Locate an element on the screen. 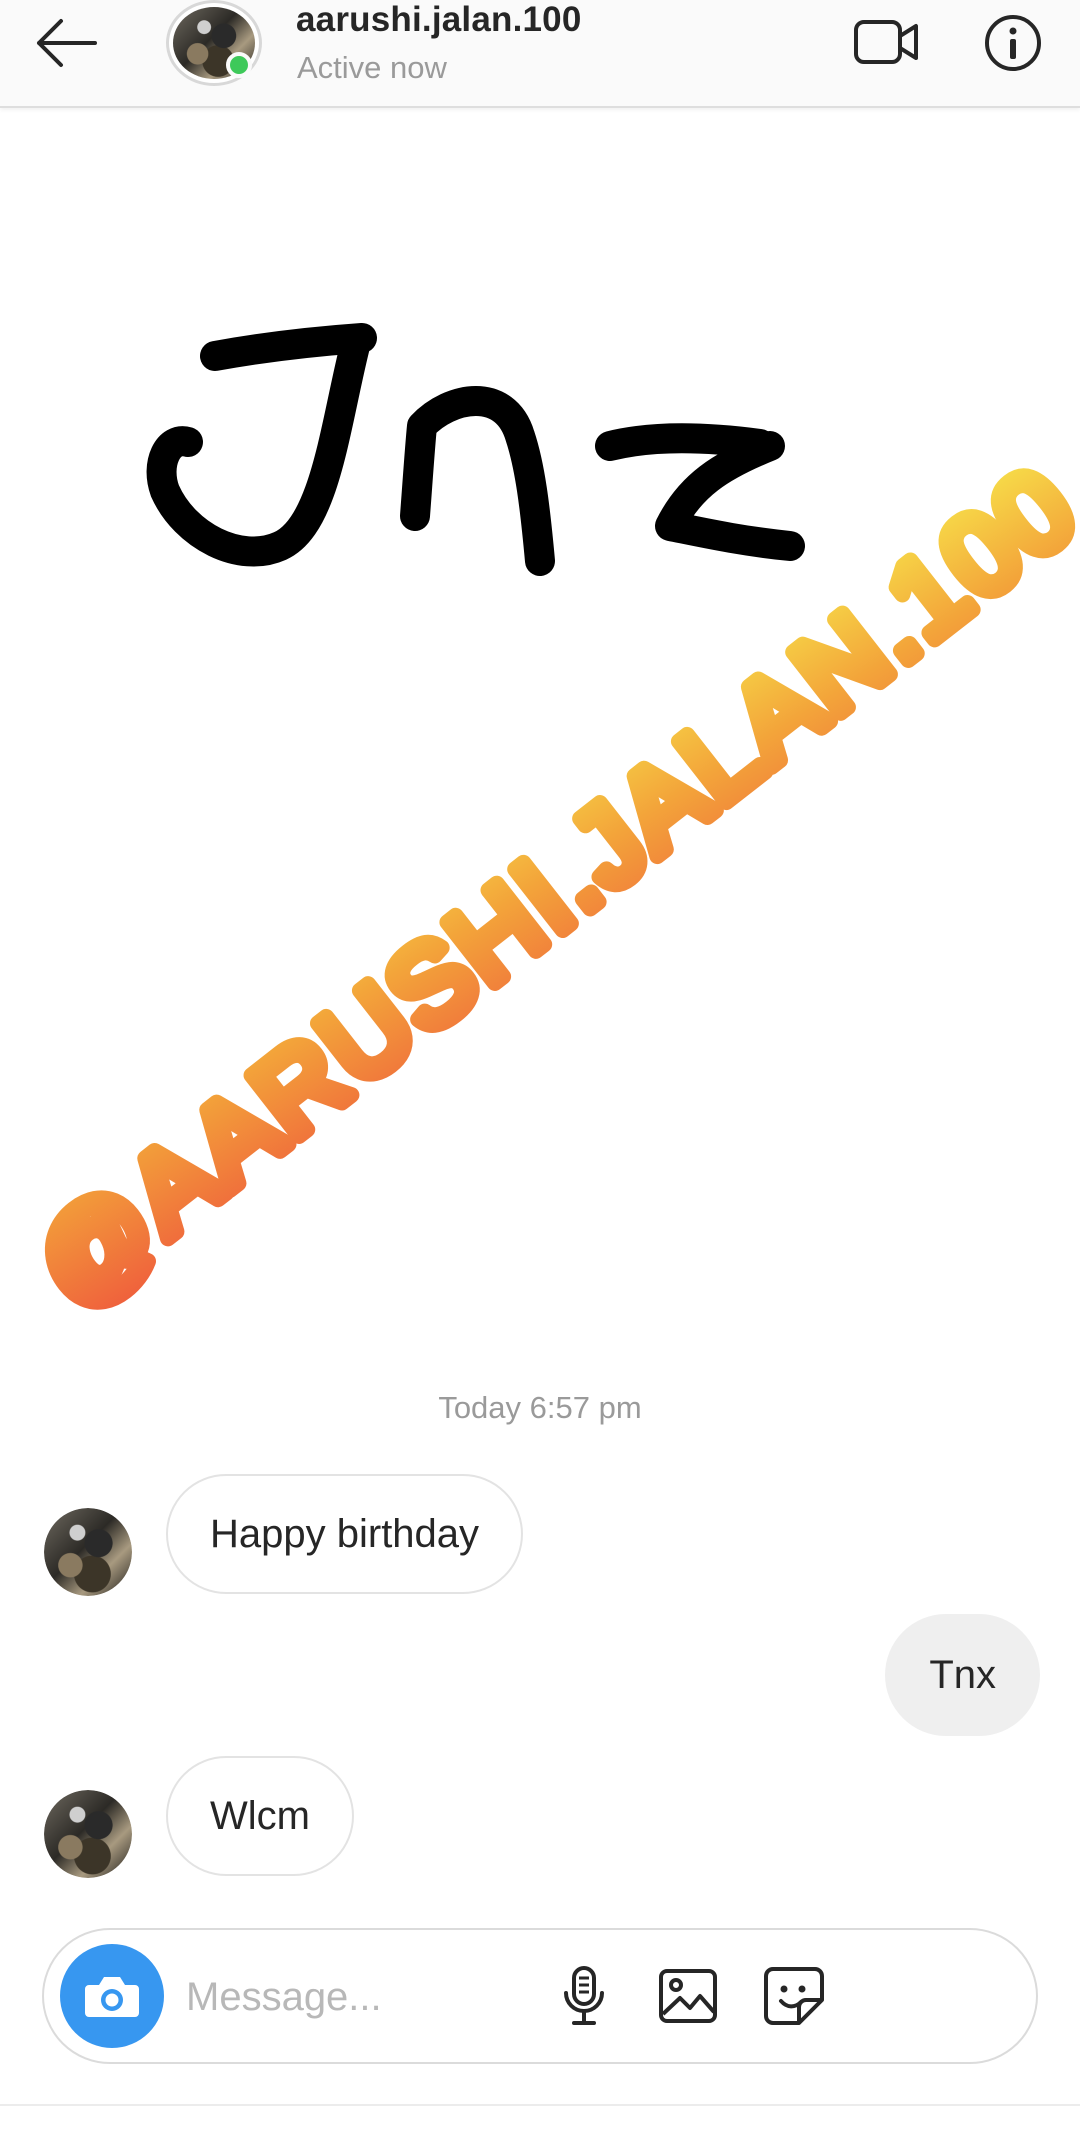 This screenshot has width=1080, height=2130. arrow-left-icon is located at coordinates (67, 43).